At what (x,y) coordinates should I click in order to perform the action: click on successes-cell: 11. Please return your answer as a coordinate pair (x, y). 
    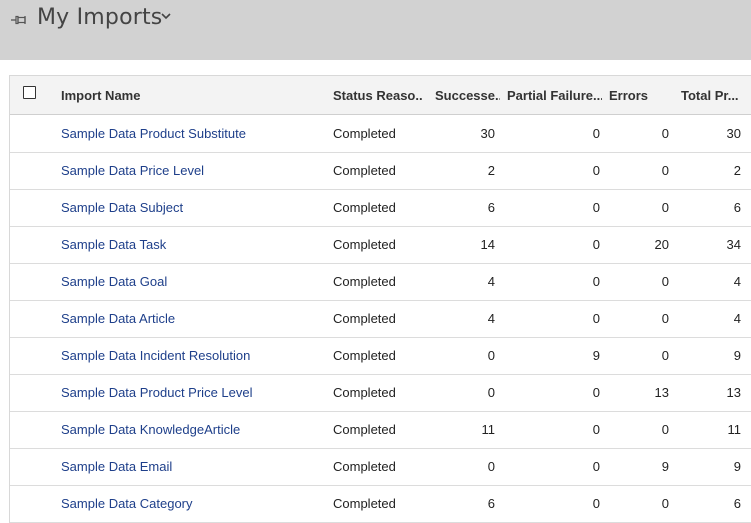
    Looking at the image, I should click on (488, 429).